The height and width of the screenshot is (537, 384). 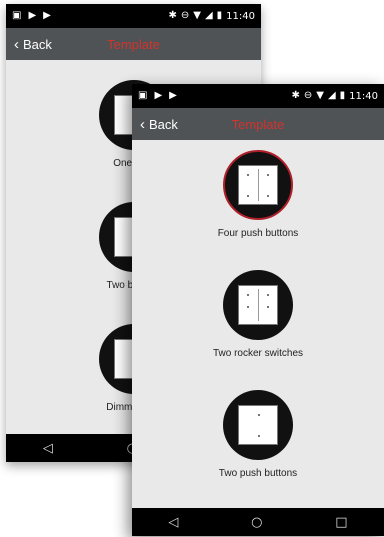 What do you see at coordinates (258, 473) in the screenshot?
I see `template-label: Two push buttons` at bounding box center [258, 473].